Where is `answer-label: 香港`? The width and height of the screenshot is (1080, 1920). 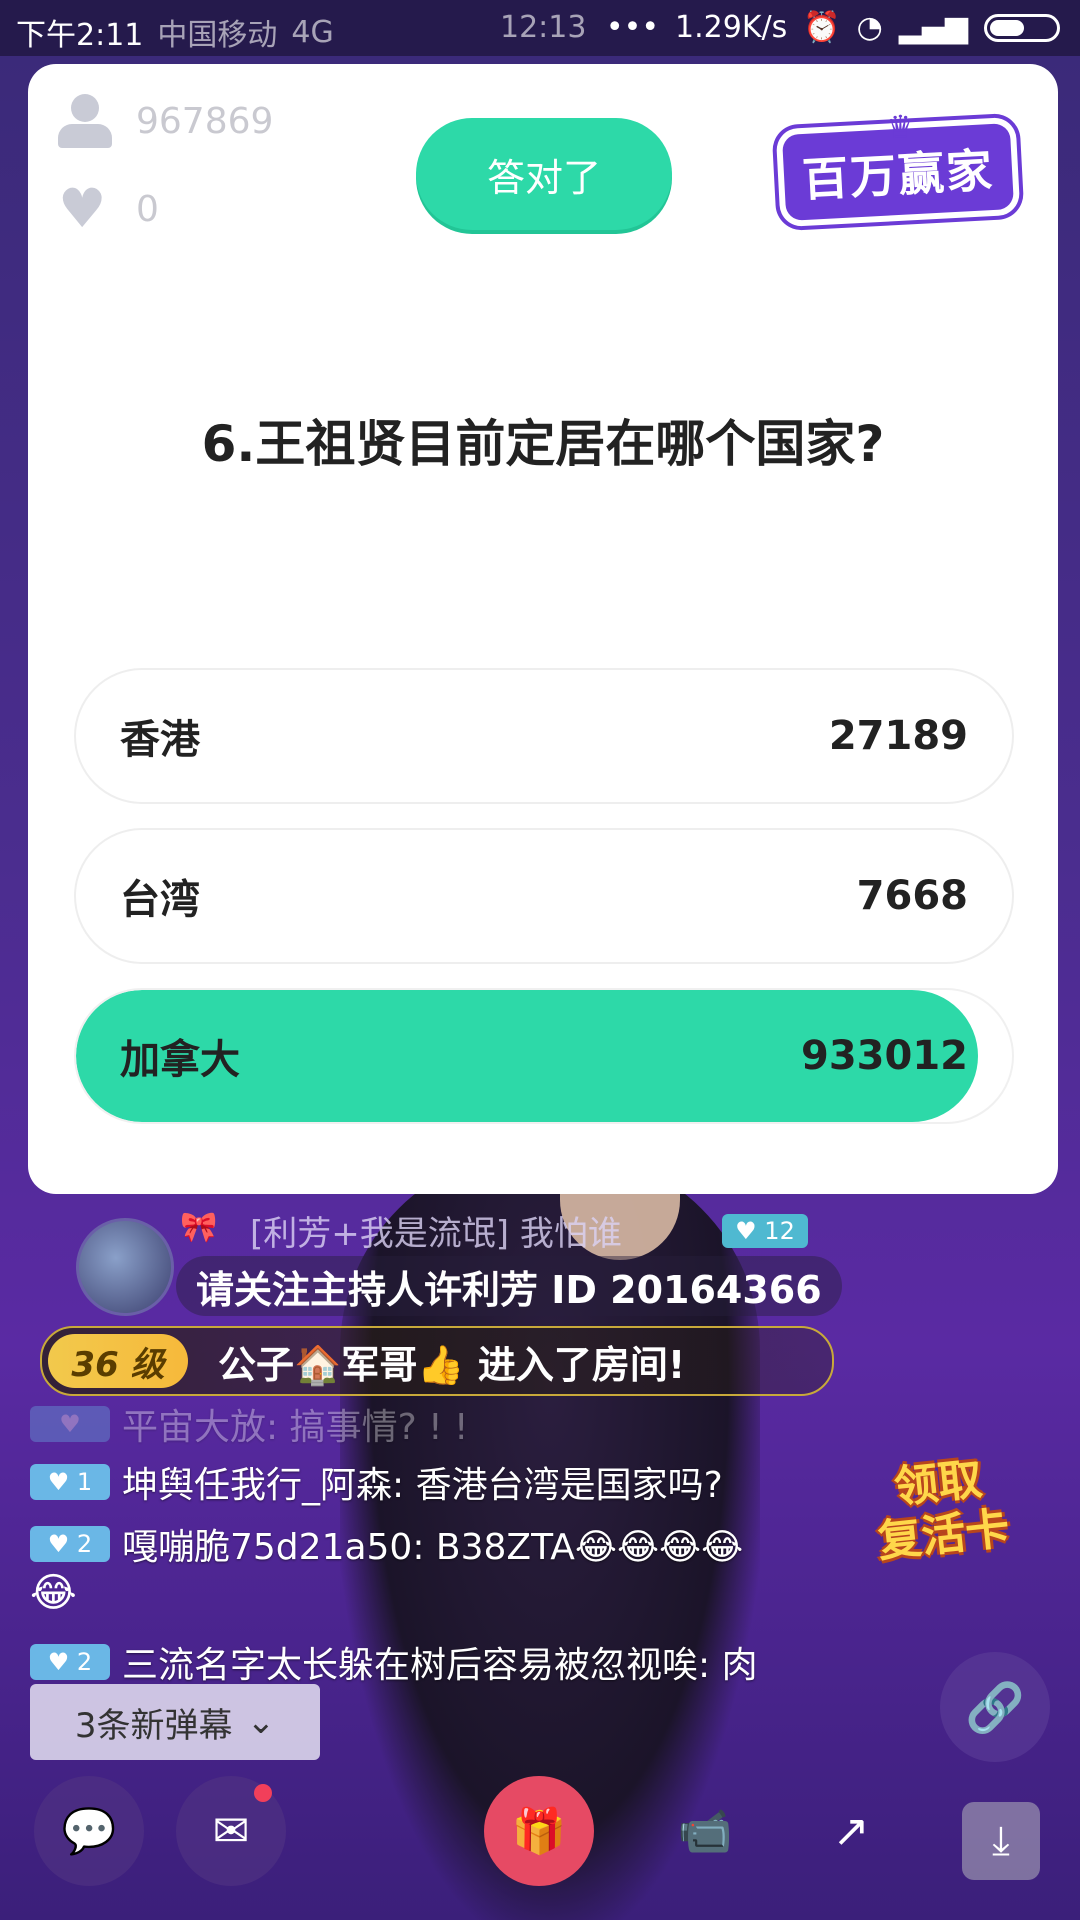 answer-label: 香港 is located at coordinates (160, 740).